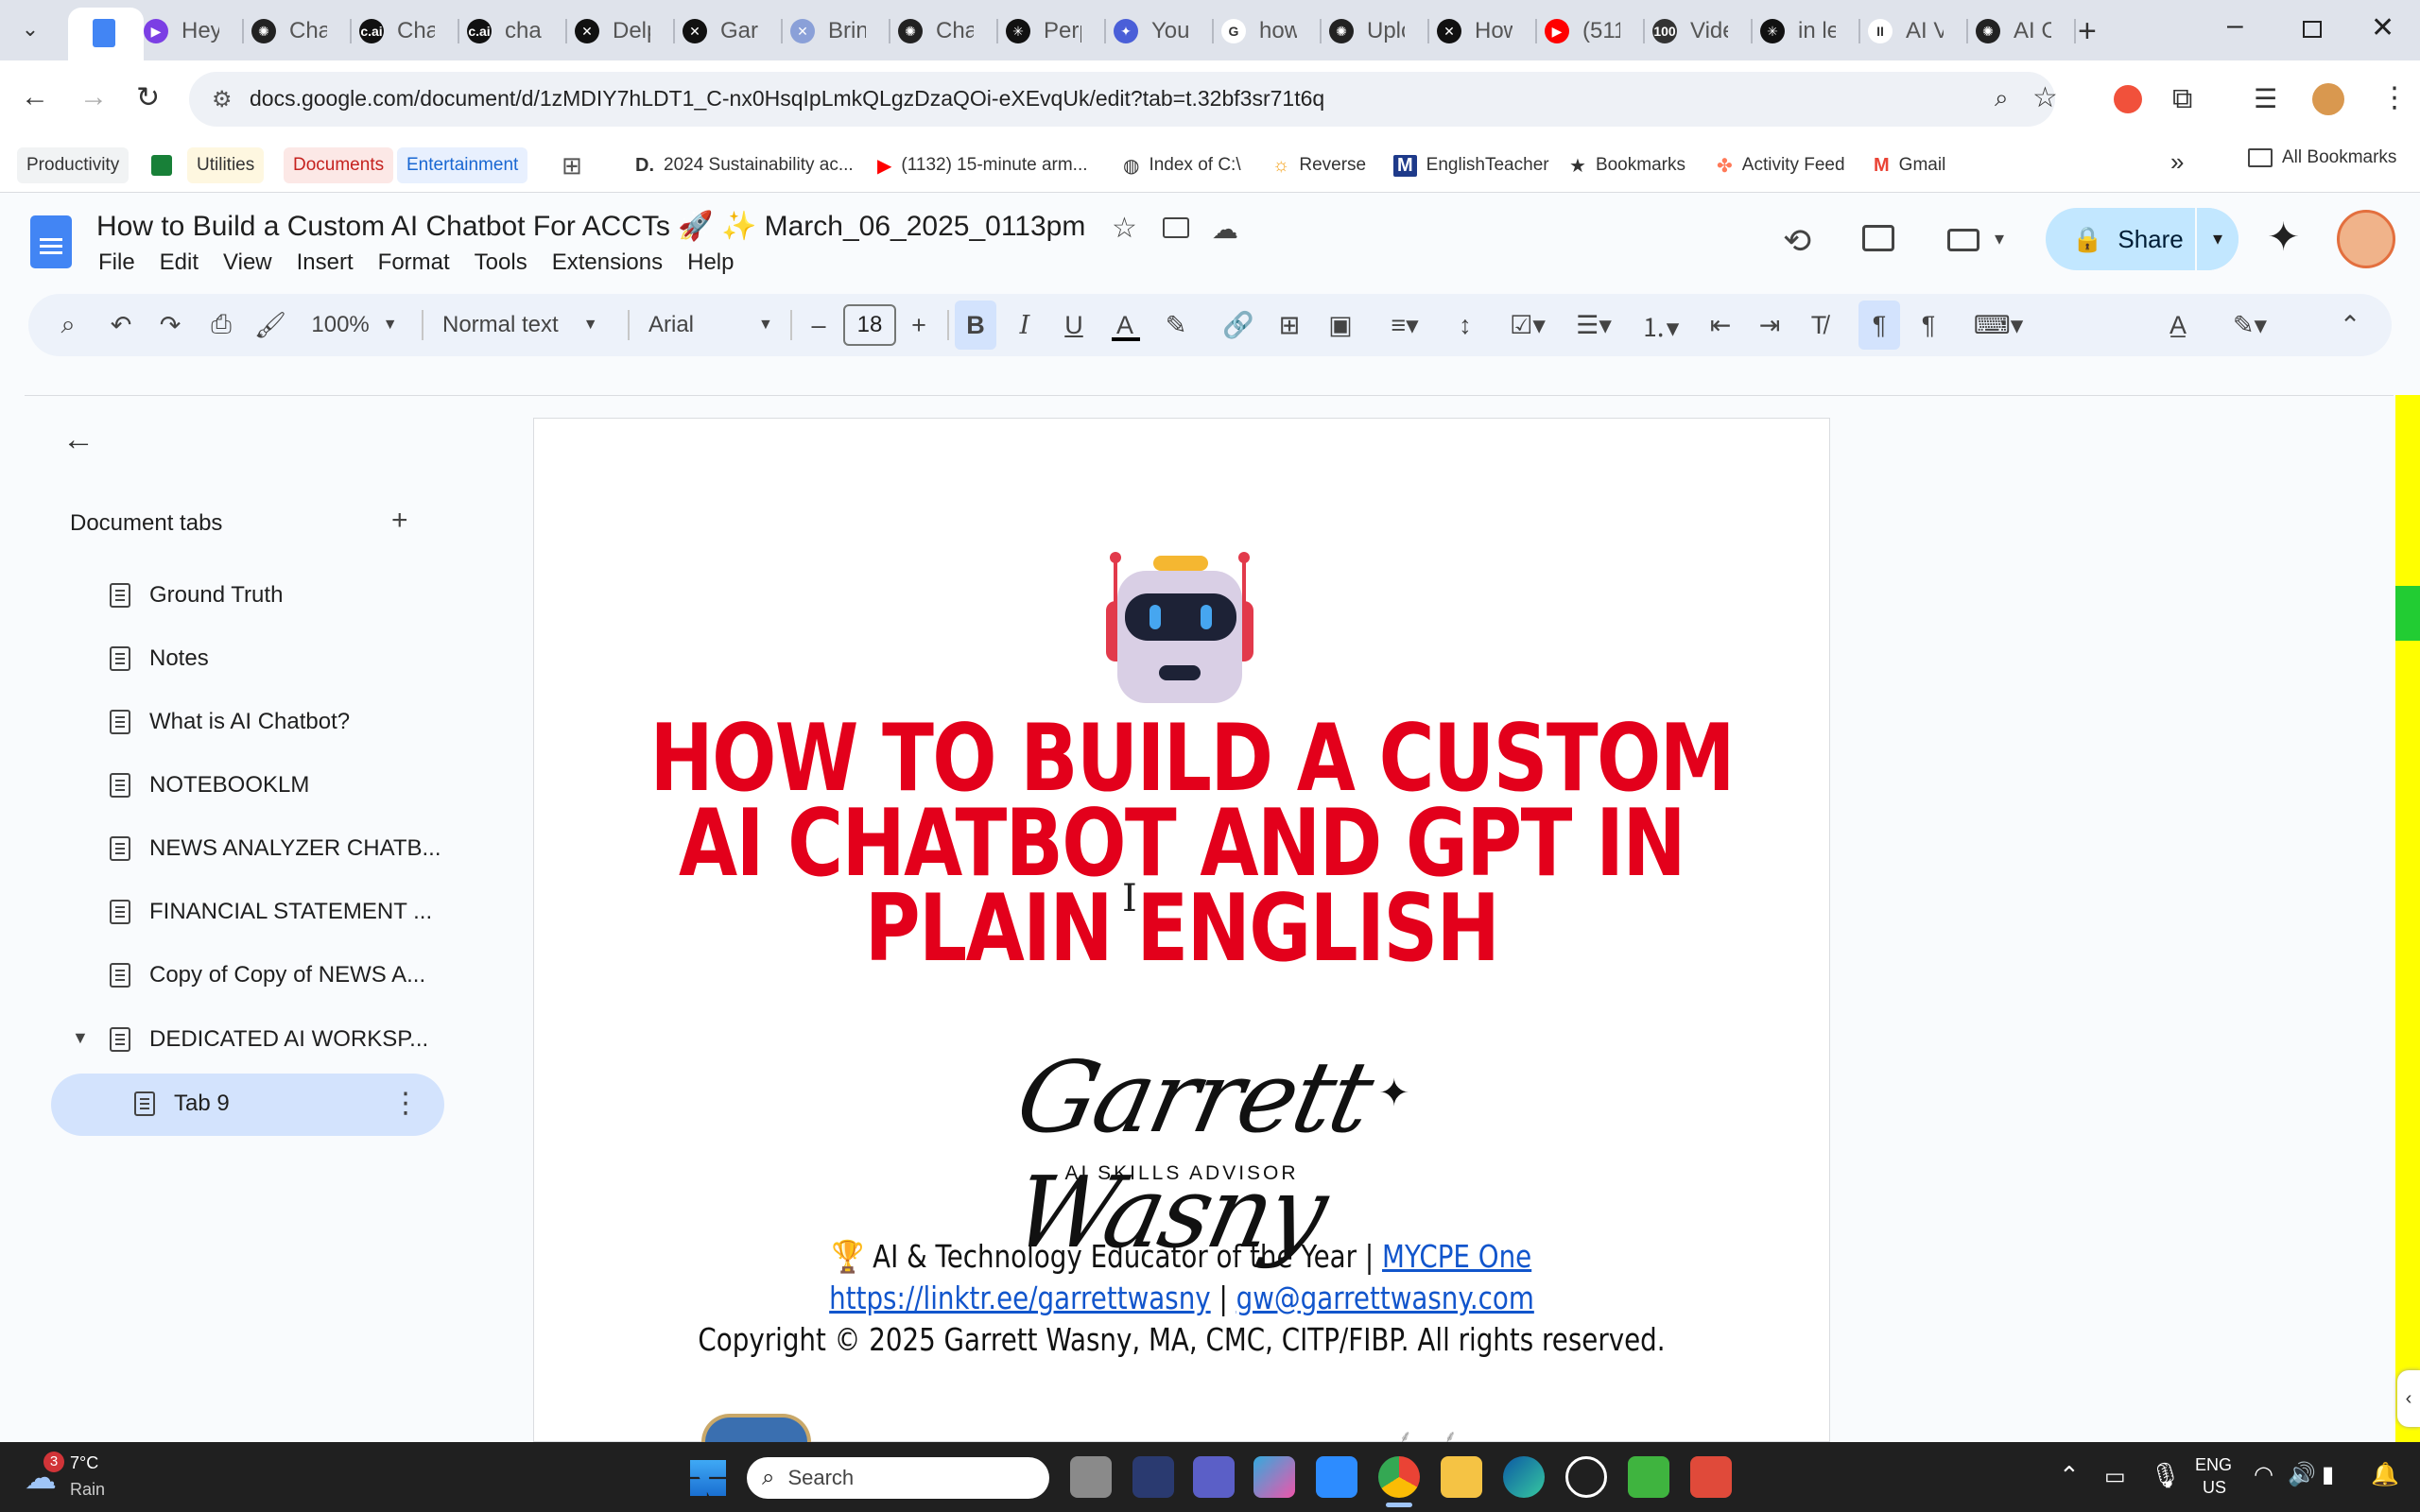 This screenshot has height=1512, width=2420. What do you see at coordinates (1909, 165) in the screenshot?
I see `bookmark-item: M Gmail` at bounding box center [1909, 165].